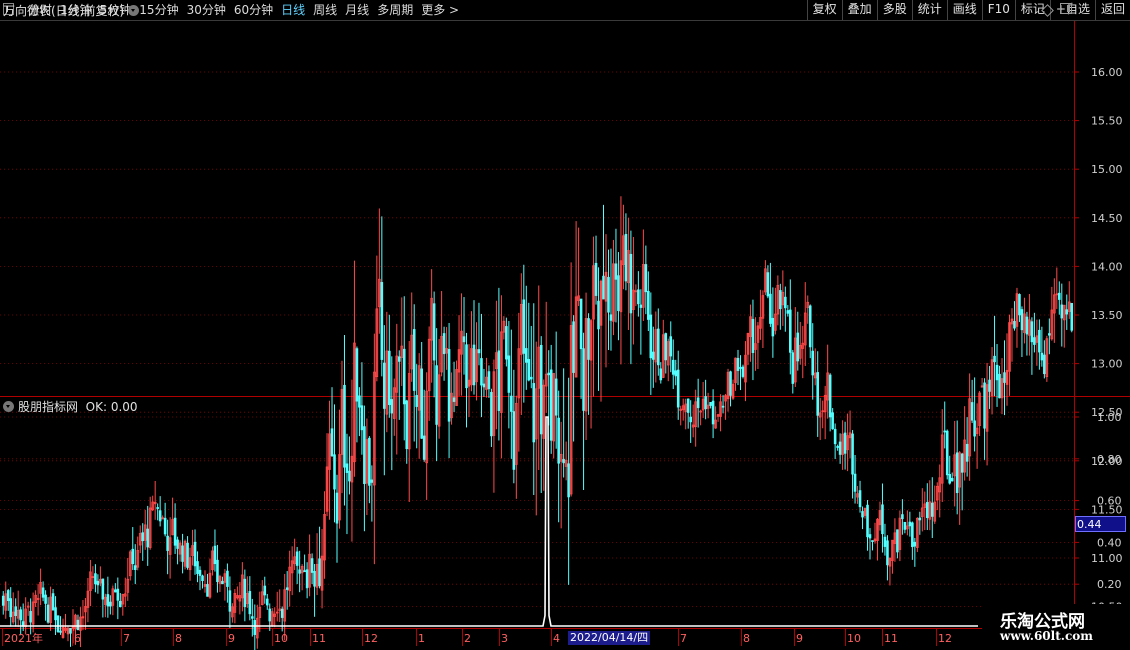 Image resolution: width=1130 pixels, height=650 pixels. What do you see at coordinates (1107, 364) in the screenshot?
I see `price-tick-label: 13.00` at bounding box center [1107, 364].